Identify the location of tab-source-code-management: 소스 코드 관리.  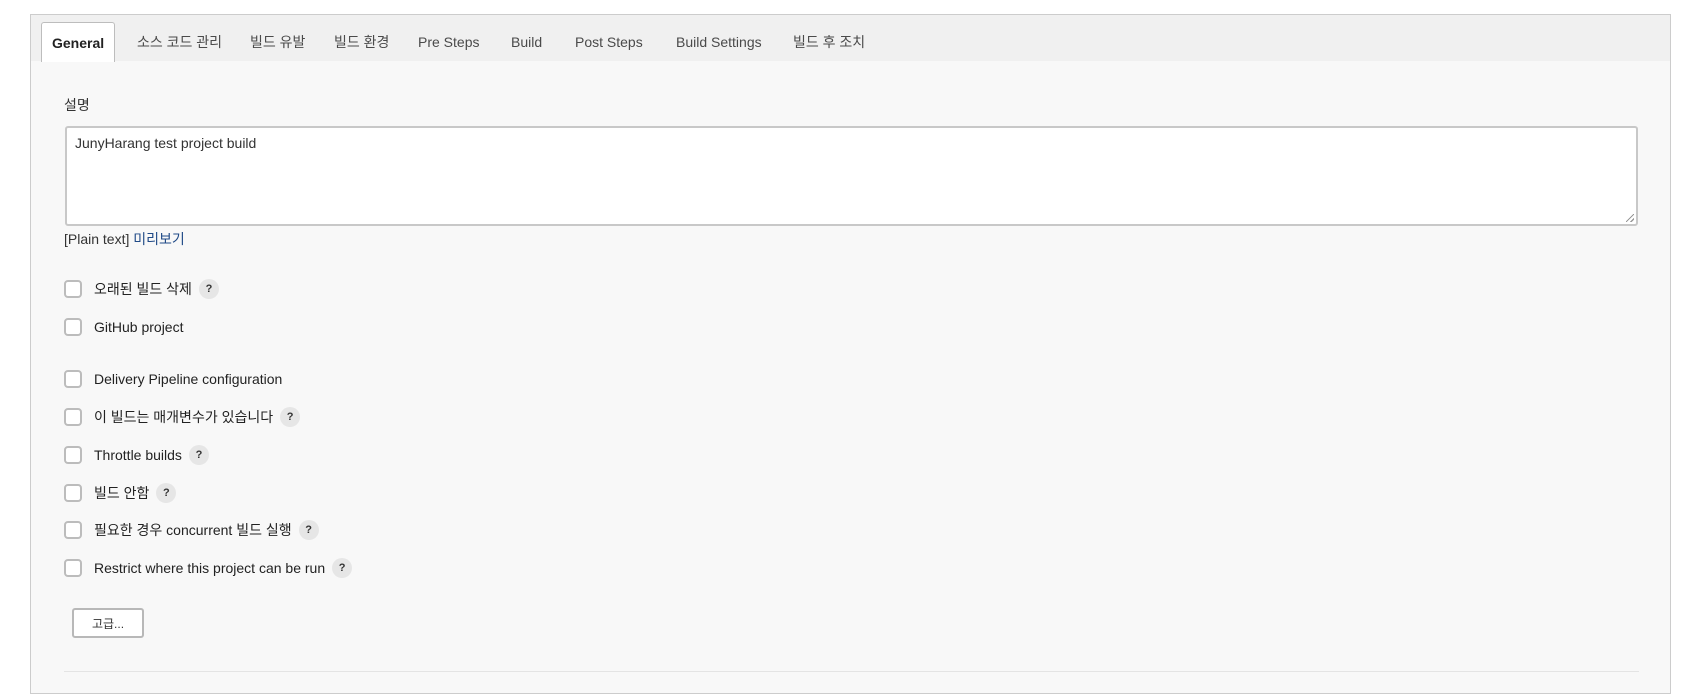
(179, 41).